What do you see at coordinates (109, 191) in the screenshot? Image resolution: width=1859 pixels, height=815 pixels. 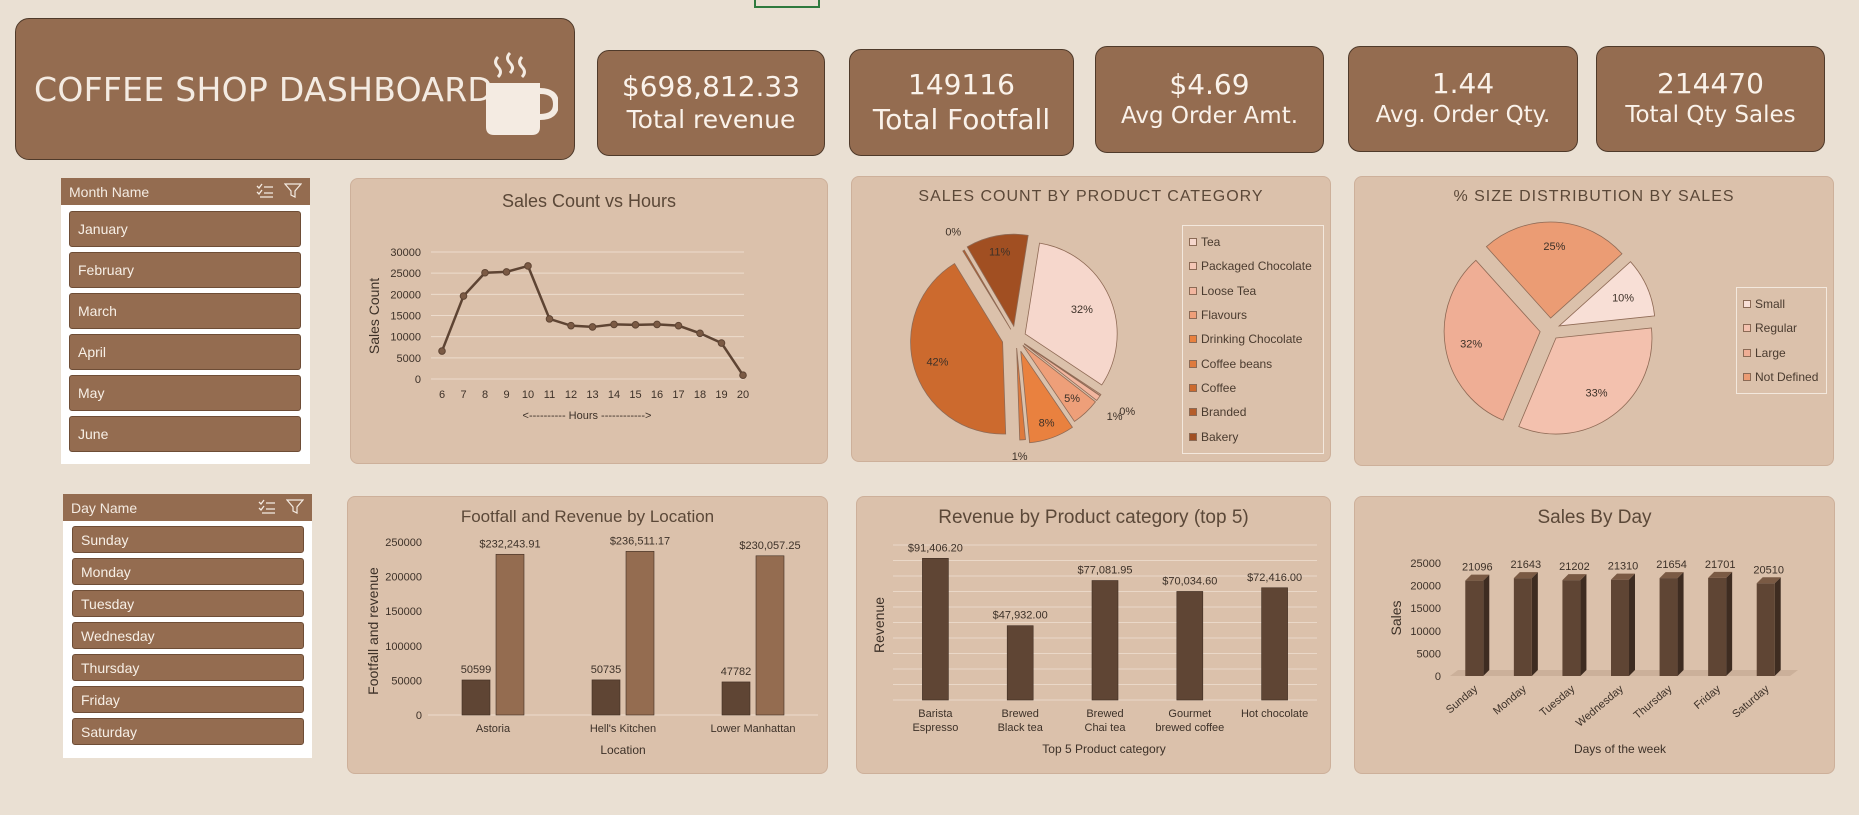 I see `month-slicer-title: Month Name` at bounding box center [109, 191].